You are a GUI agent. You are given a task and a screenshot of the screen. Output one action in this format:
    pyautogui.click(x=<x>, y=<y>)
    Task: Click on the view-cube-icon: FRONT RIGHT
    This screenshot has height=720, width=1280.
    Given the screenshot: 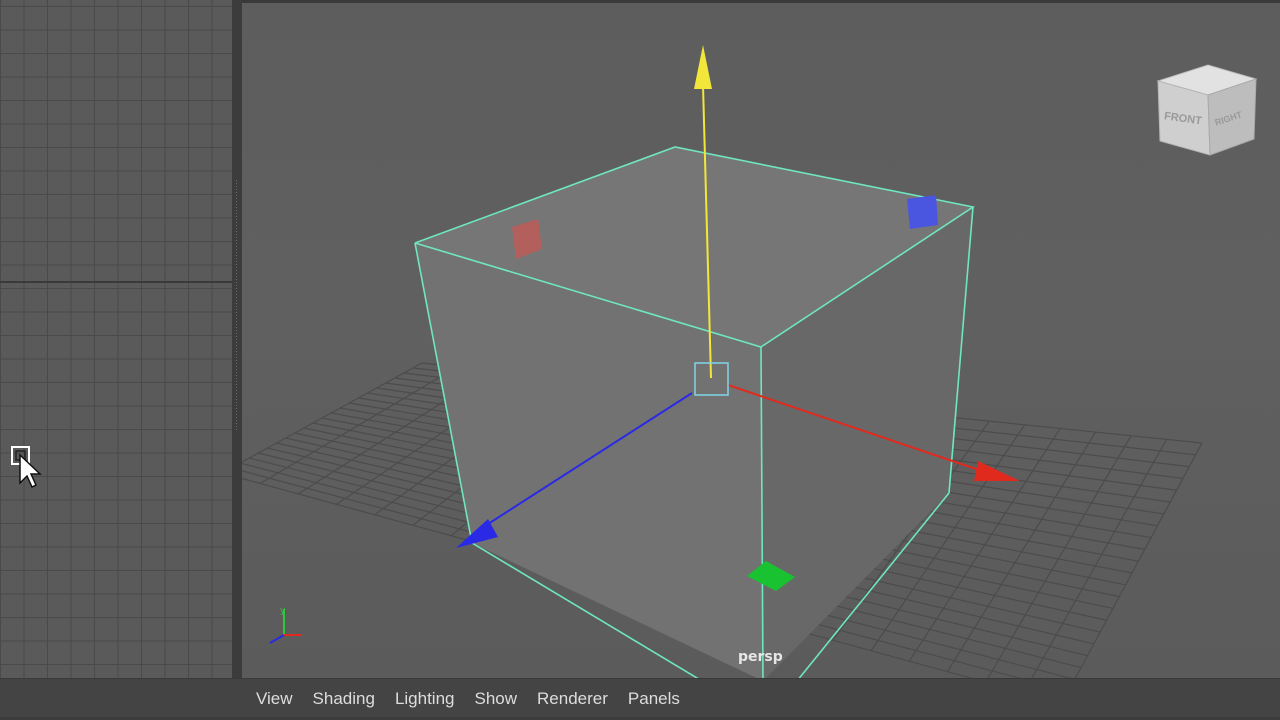 What is the action you would take?
    pyautogui.click(x=1205, y=110)
    